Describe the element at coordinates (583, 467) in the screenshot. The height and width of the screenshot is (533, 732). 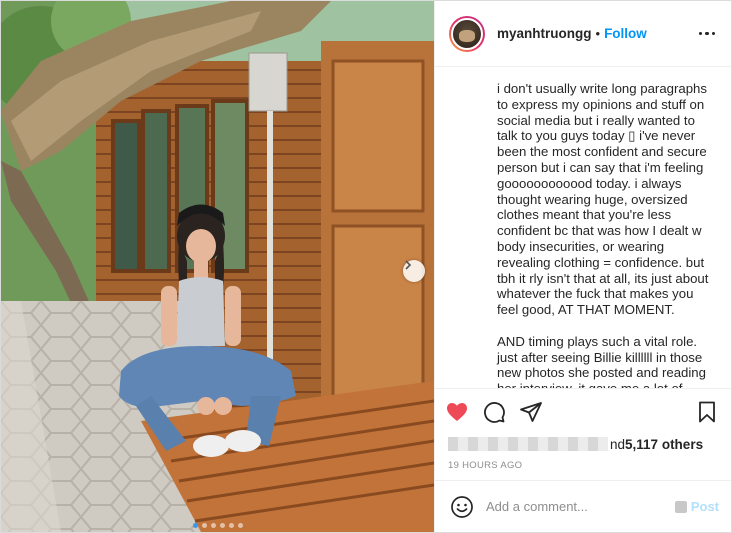
I see `post-timestamp: 19 HOURS AGO` at that location.